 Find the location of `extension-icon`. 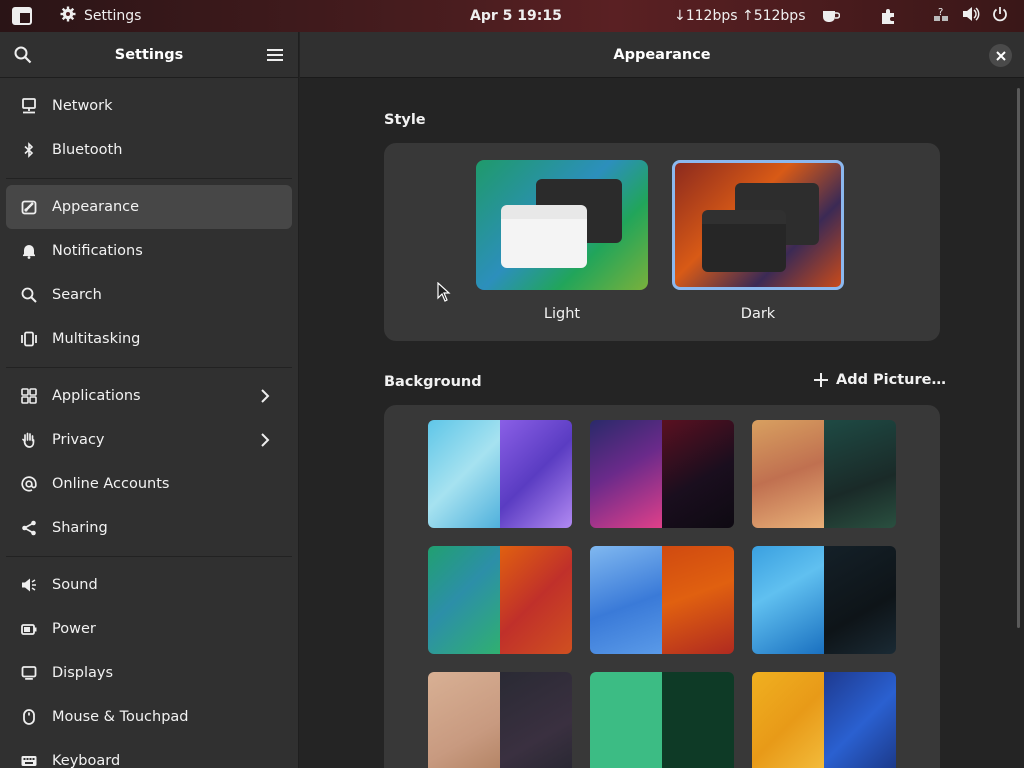

extension-icon is located at coordinates (889, 16).